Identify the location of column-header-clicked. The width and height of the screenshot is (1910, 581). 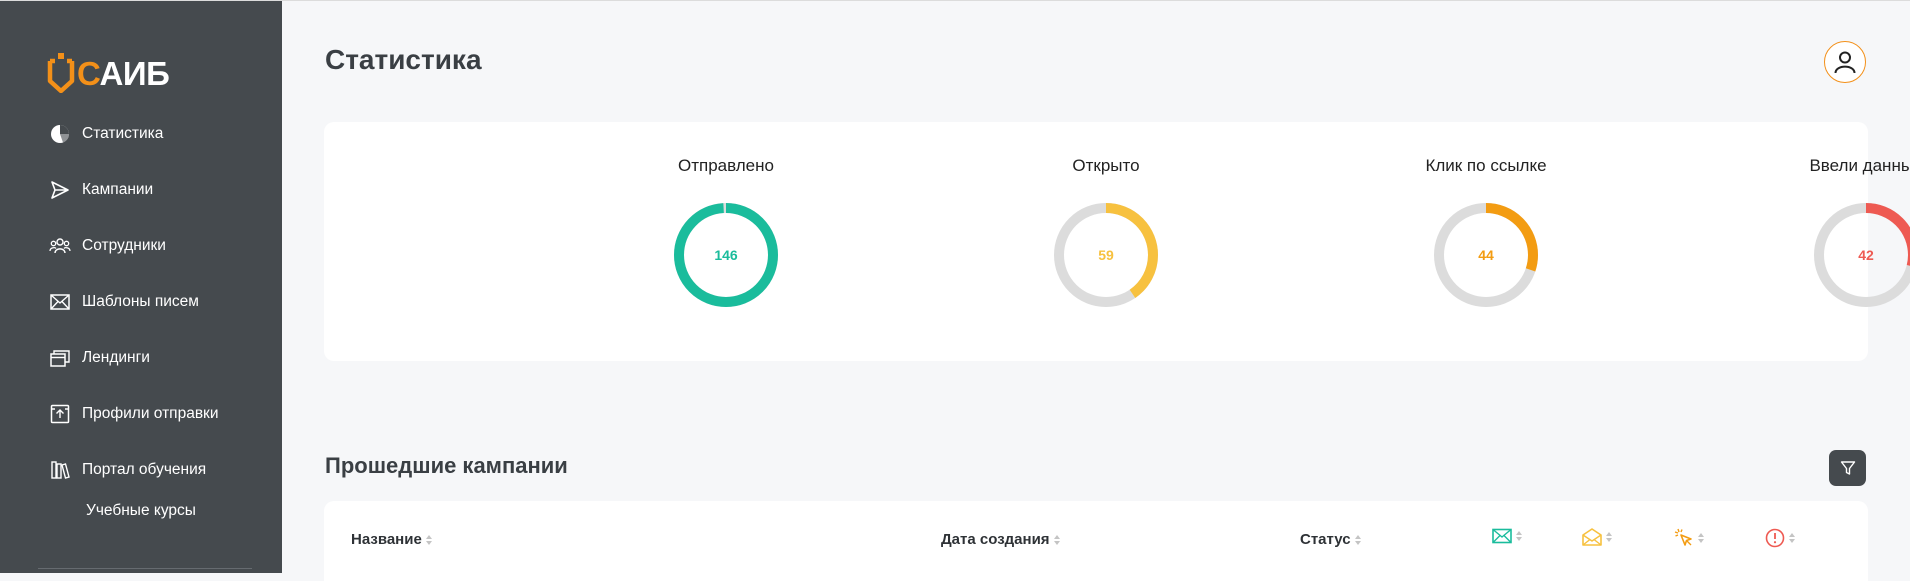
(1689, 538).